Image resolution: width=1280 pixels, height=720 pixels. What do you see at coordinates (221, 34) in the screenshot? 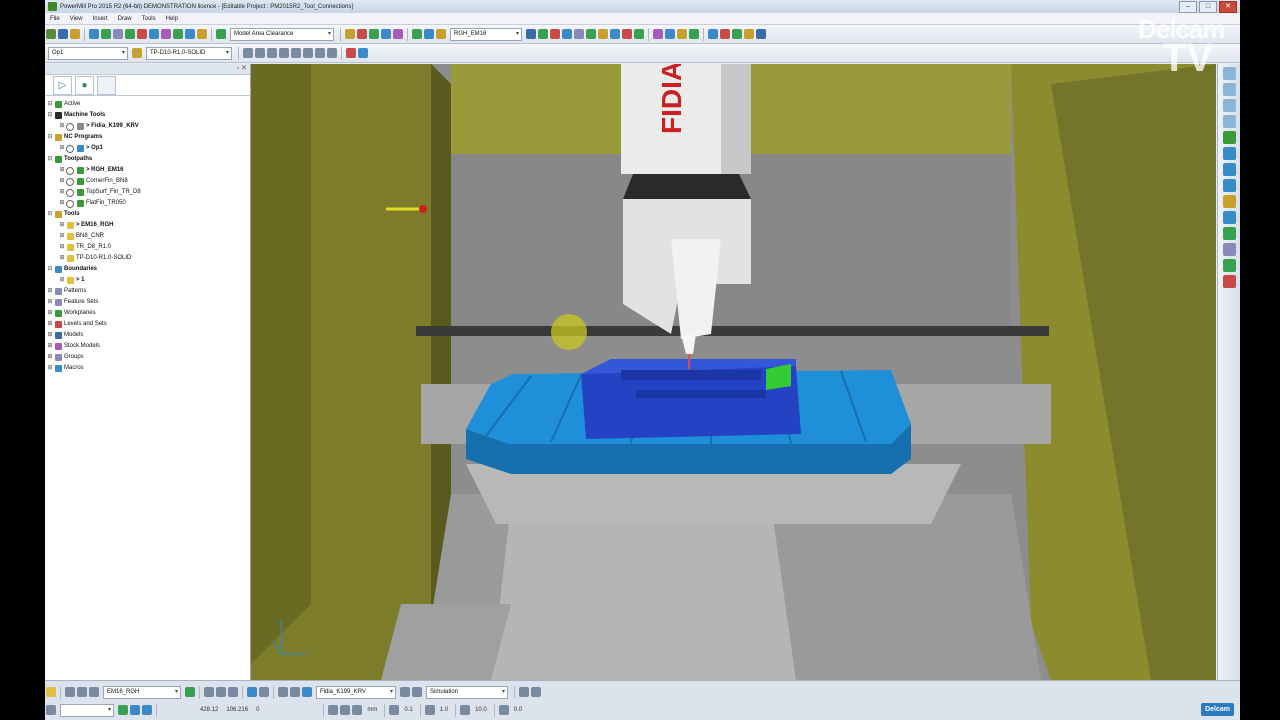
I see `calculate-icon` at bounding box center [221, 34].